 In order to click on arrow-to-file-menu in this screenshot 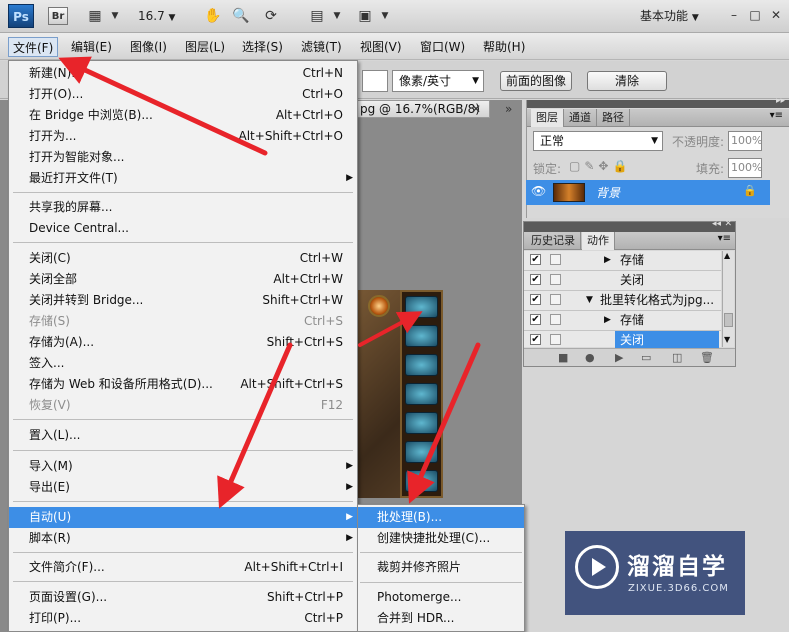, I will do `click(163, 106)`.